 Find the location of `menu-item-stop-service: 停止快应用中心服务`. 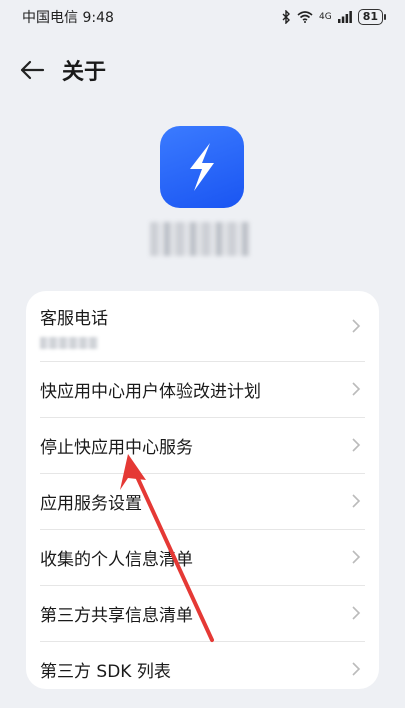

menu-item-stop-service: 停止快应用中心服务 is located at coordinates (202, 445).